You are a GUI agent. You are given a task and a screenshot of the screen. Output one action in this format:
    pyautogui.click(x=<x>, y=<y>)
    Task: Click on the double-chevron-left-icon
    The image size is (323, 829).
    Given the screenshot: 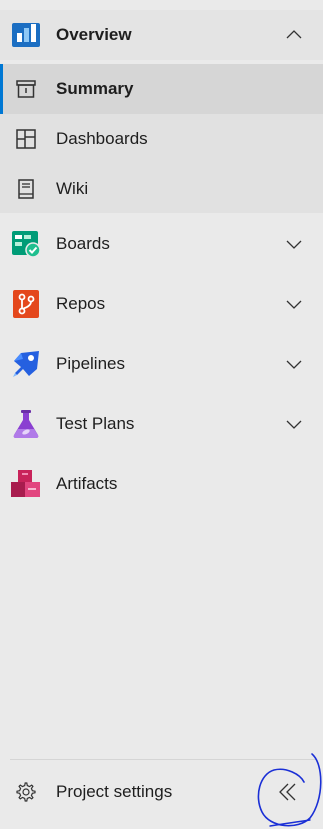 What is the action you would take?
    pyautogui.click(x=287, y=792)
    